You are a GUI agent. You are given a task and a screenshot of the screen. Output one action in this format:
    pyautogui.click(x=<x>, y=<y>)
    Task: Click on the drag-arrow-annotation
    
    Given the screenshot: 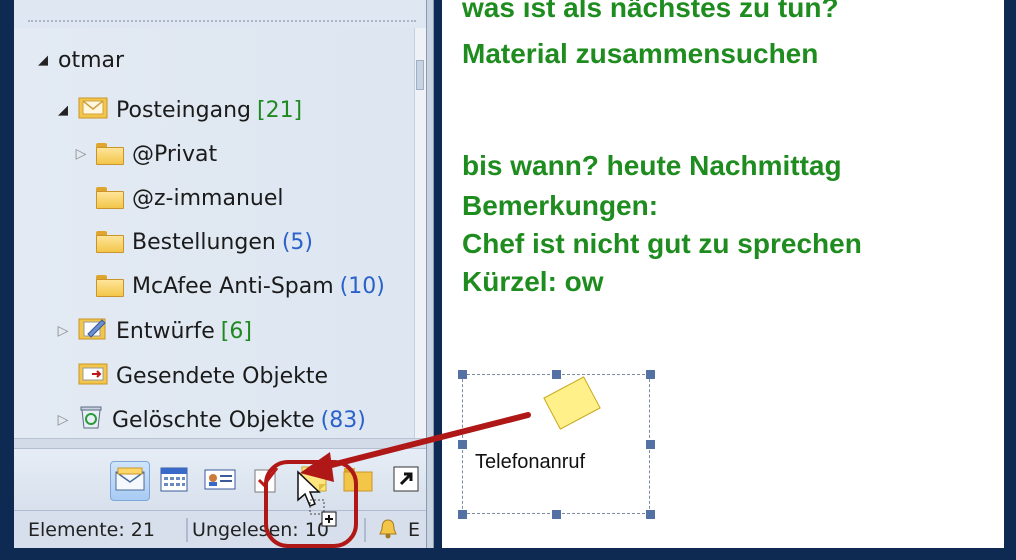 What is the action you would take?
    pyautogui.click(x=415, y=447)
    